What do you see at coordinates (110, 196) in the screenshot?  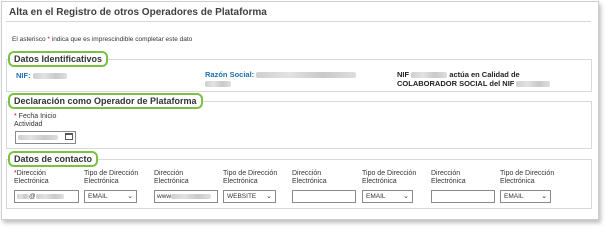 I see `contact-1-tipo-select: EMAIL ⌄` at bounding box center [110, 196].